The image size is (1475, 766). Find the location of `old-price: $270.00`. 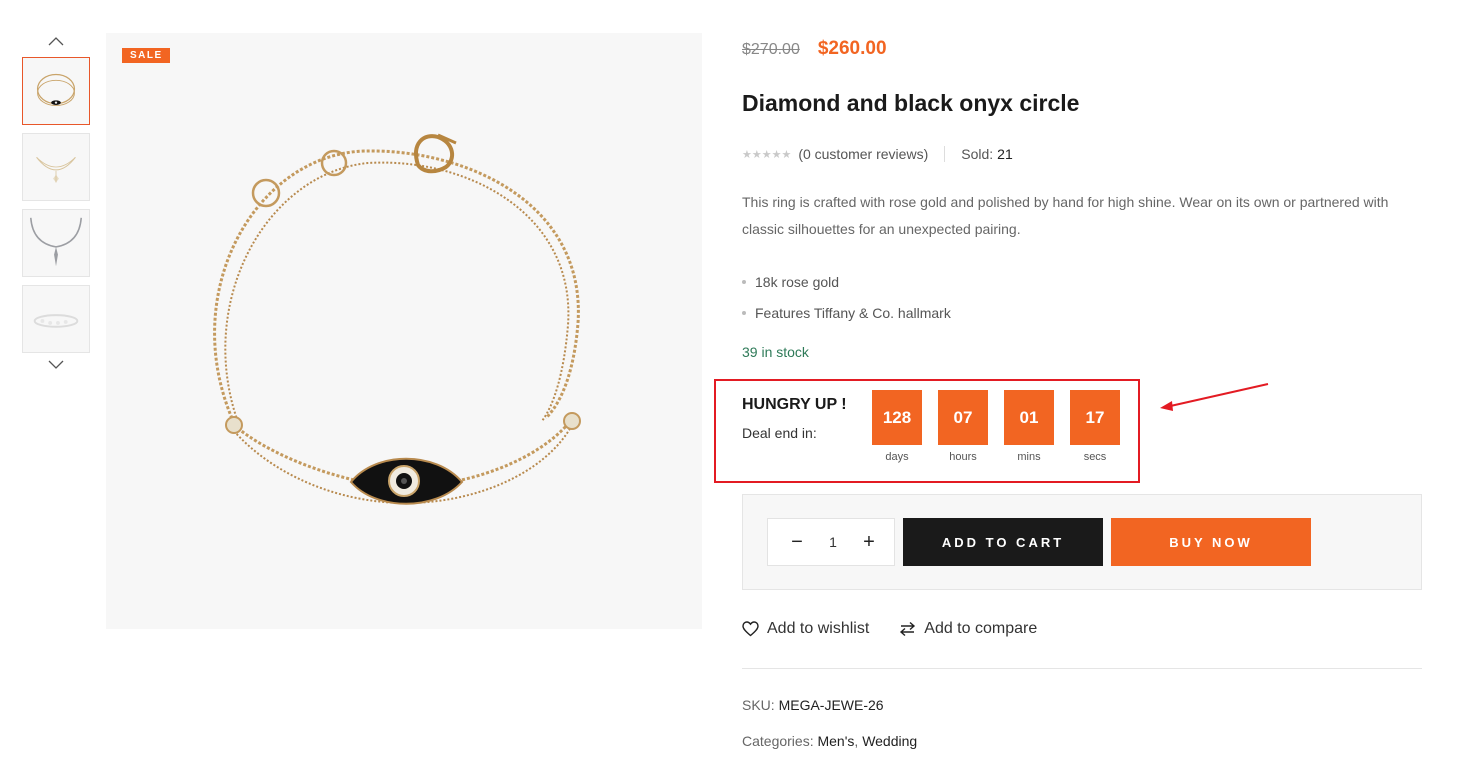

old-price: $270.00 is located at coordinates (771, 49).